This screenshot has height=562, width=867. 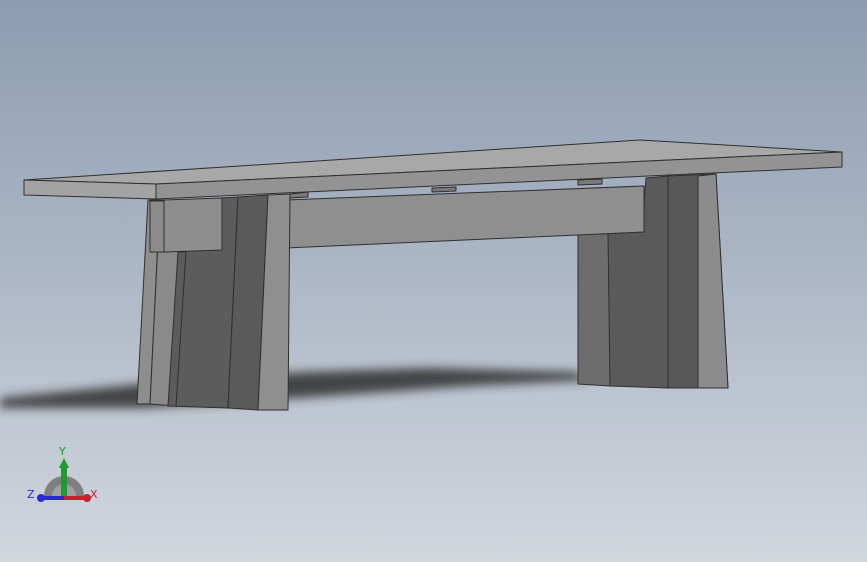 I want to click on axis-triad-icon: Y X Z, so click(x=62, y=473).